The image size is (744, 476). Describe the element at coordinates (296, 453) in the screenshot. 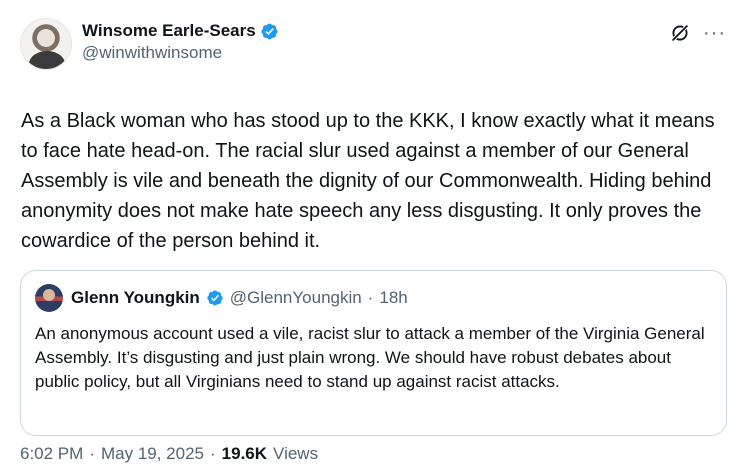

I see `views-label: Views` at that location.